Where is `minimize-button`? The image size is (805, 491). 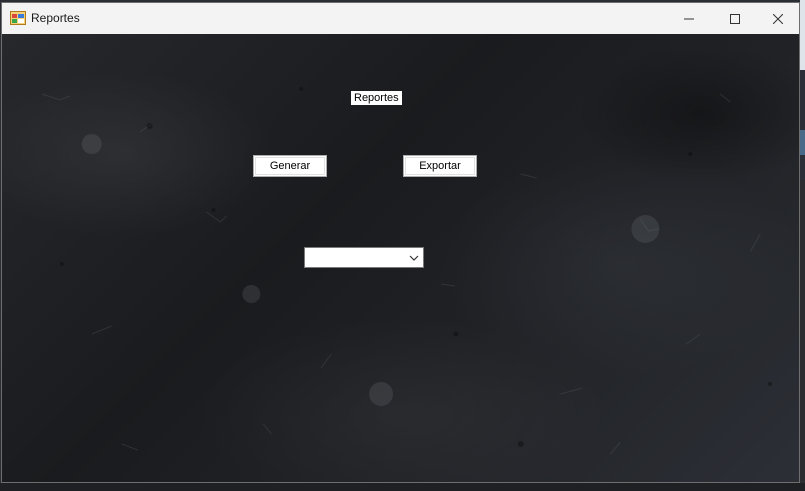
minimize-button is located at coordinates (689, 18).